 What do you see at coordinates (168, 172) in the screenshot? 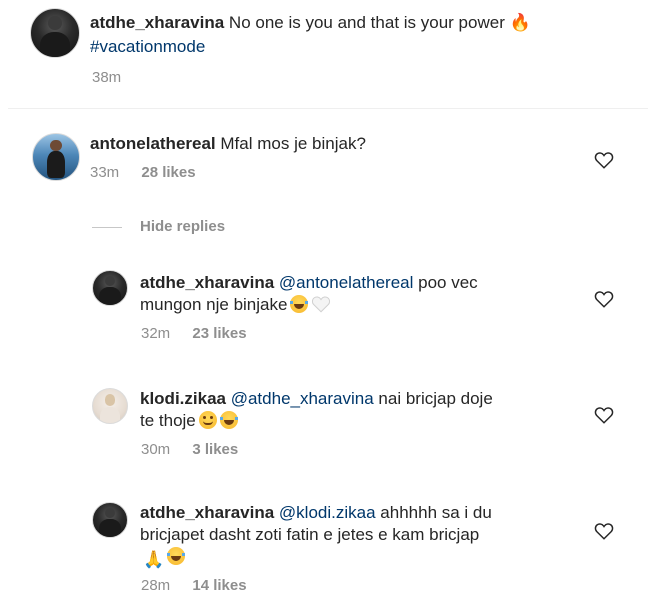
I see `comment-likes-count: 28 likes` at bounding box center [168, 172].